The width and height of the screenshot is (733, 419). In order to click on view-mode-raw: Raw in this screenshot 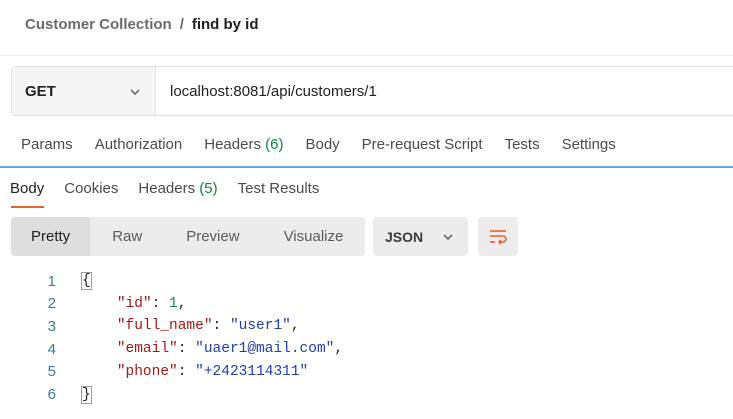, I will do `click(127, 236)`.